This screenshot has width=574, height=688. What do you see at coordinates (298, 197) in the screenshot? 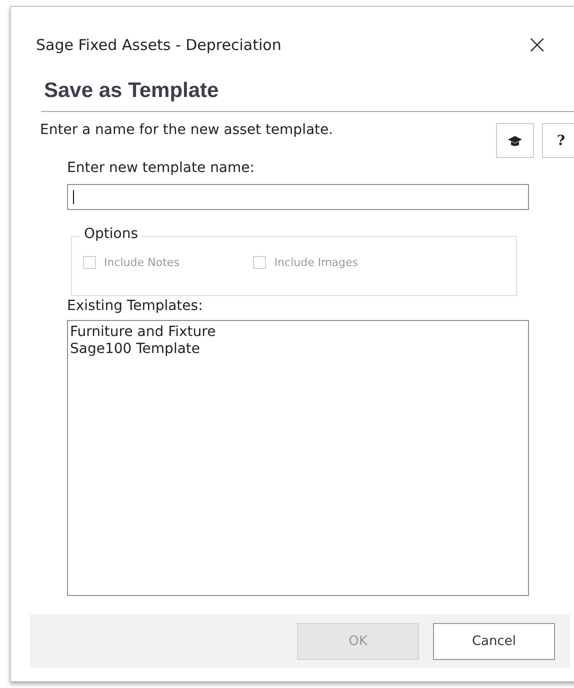
I see `template-name-field` at bounding box center [298, 197].